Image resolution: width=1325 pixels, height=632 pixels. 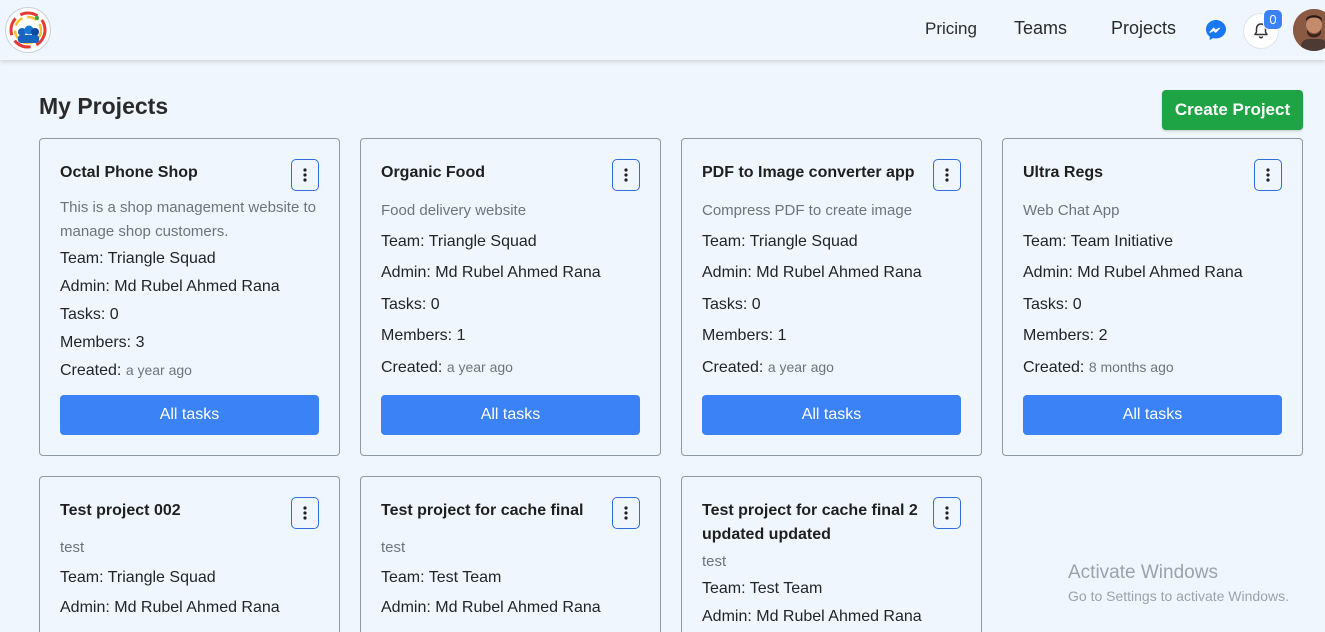 What do you see at coordinates (1143, 28) in the screenshot?
I see `nav-projects: Projects` at bounding box center [1143, 28].